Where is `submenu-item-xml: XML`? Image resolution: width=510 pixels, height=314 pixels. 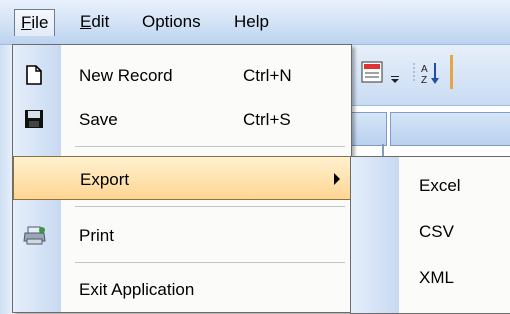
submenu-item-xml: XML is located at coordinates (430, 278).